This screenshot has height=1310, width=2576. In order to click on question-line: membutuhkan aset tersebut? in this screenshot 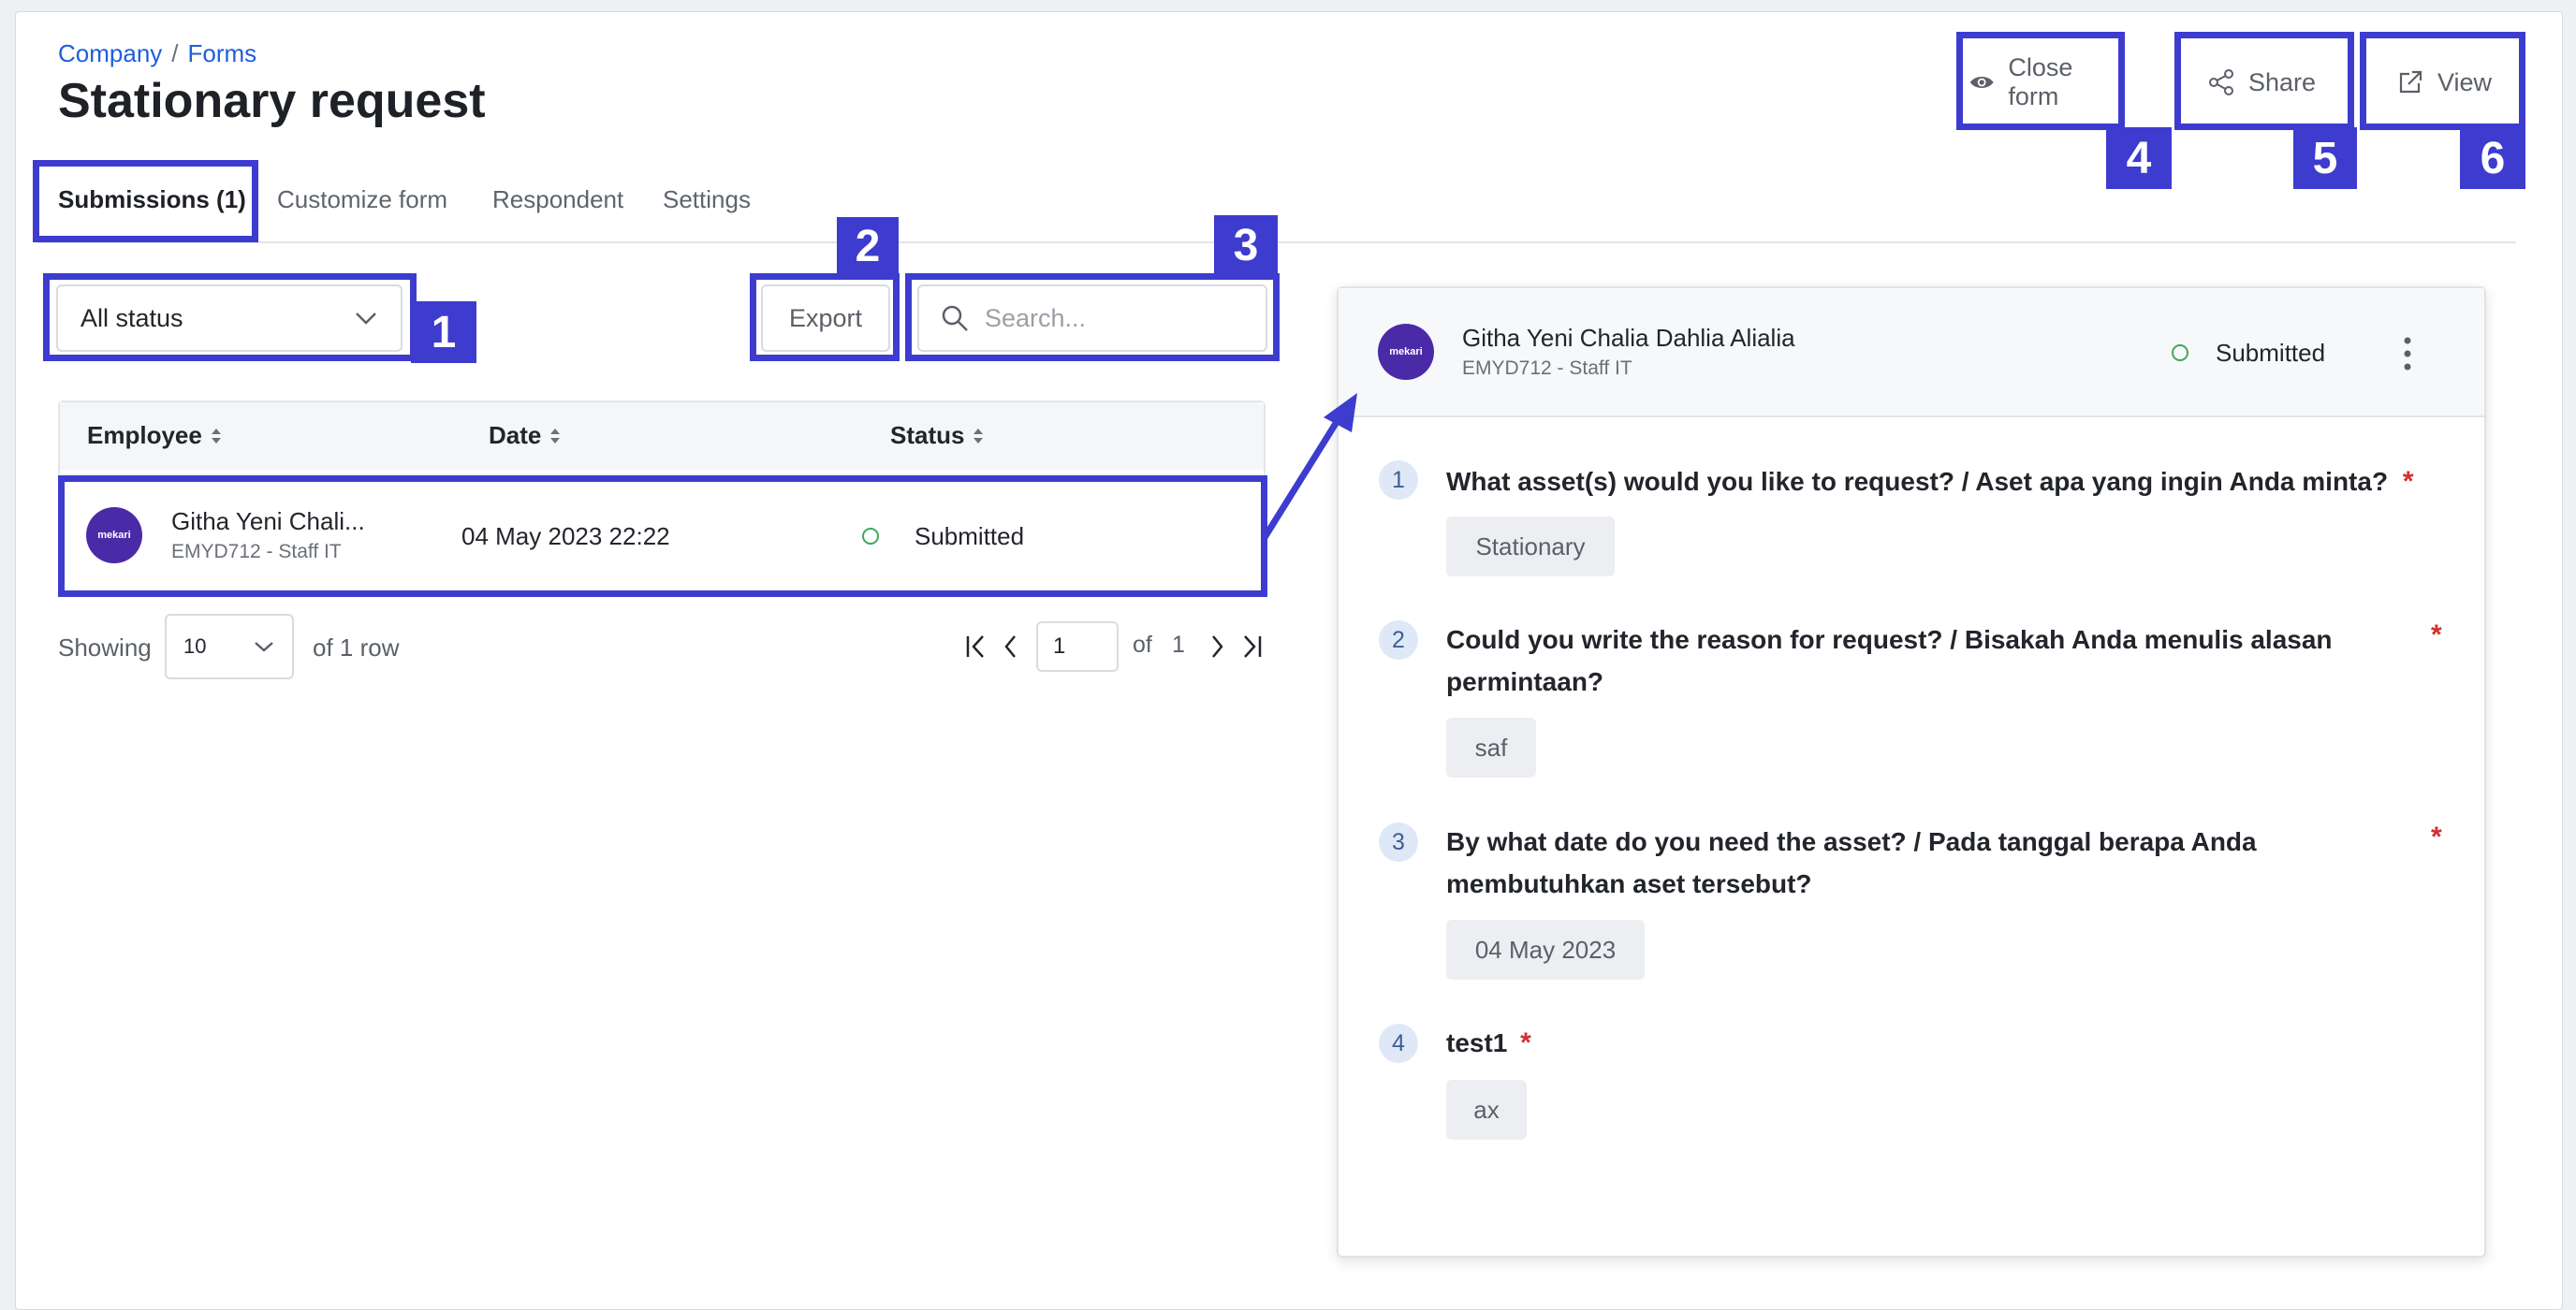, I will do `click(1629, 883)`.